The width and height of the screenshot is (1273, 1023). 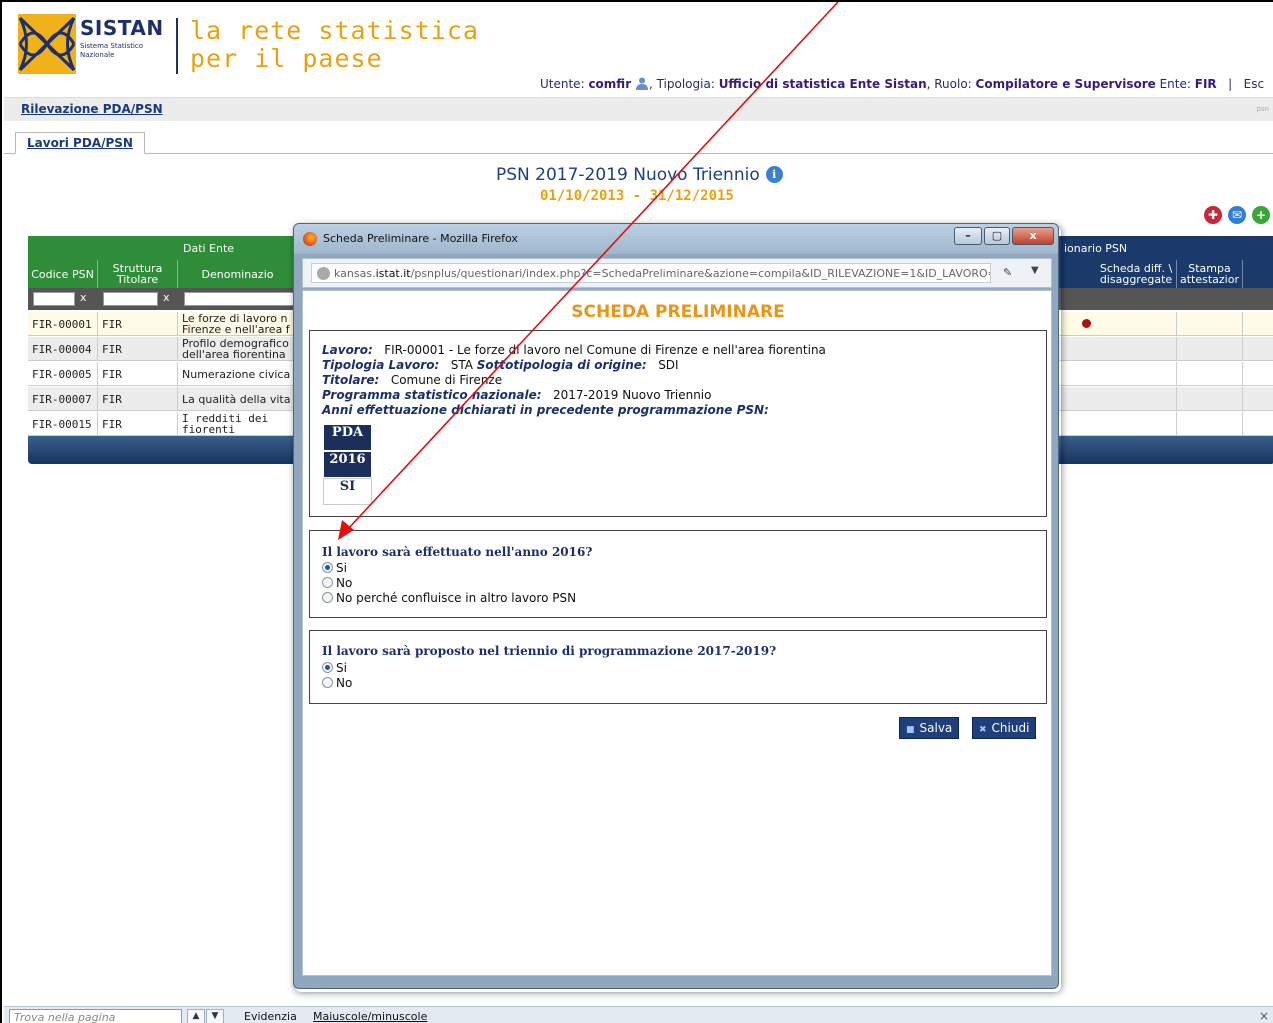 What do you see at coordinates (347, 350) in the screenshot?
I see `lavoro-label: Lavoro:` at bounding box center [347, 350].